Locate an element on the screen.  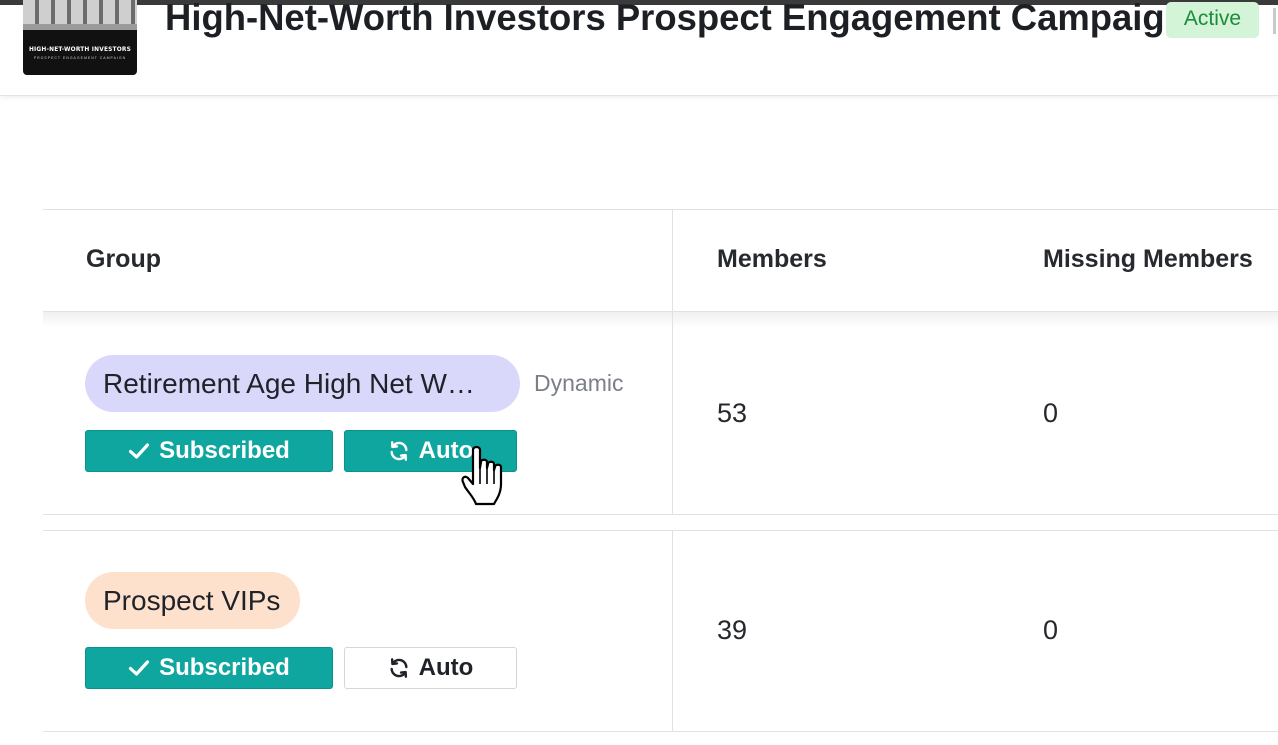
logo-subtitle: PROSPECT ENGAGEMENT CAMPAIGN is located at coordinates (80, 58).